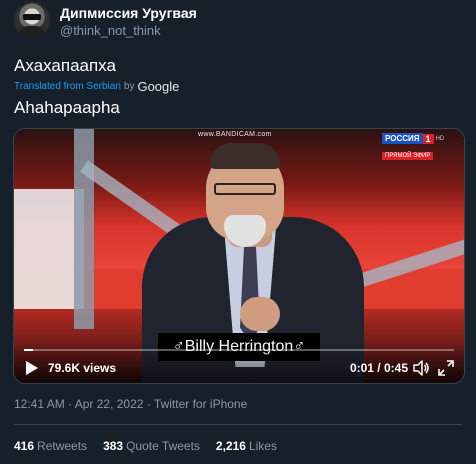 The width and height of the screenshot is (476, 464). I want to click on translation-text: Ahahapaapha, so click(67, 107).